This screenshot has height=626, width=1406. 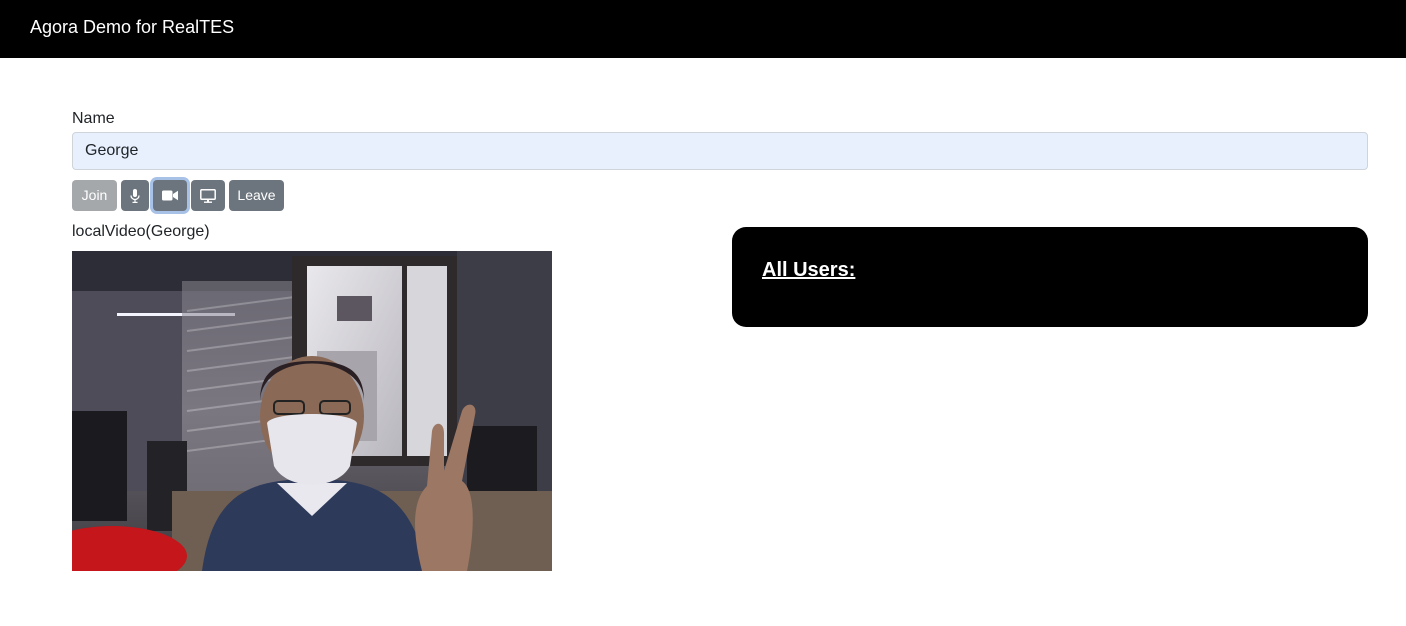 What do you see at coordinates (94, 195) in the screenshot?
I see `join-button: Join` at bounding box center [94, 195].